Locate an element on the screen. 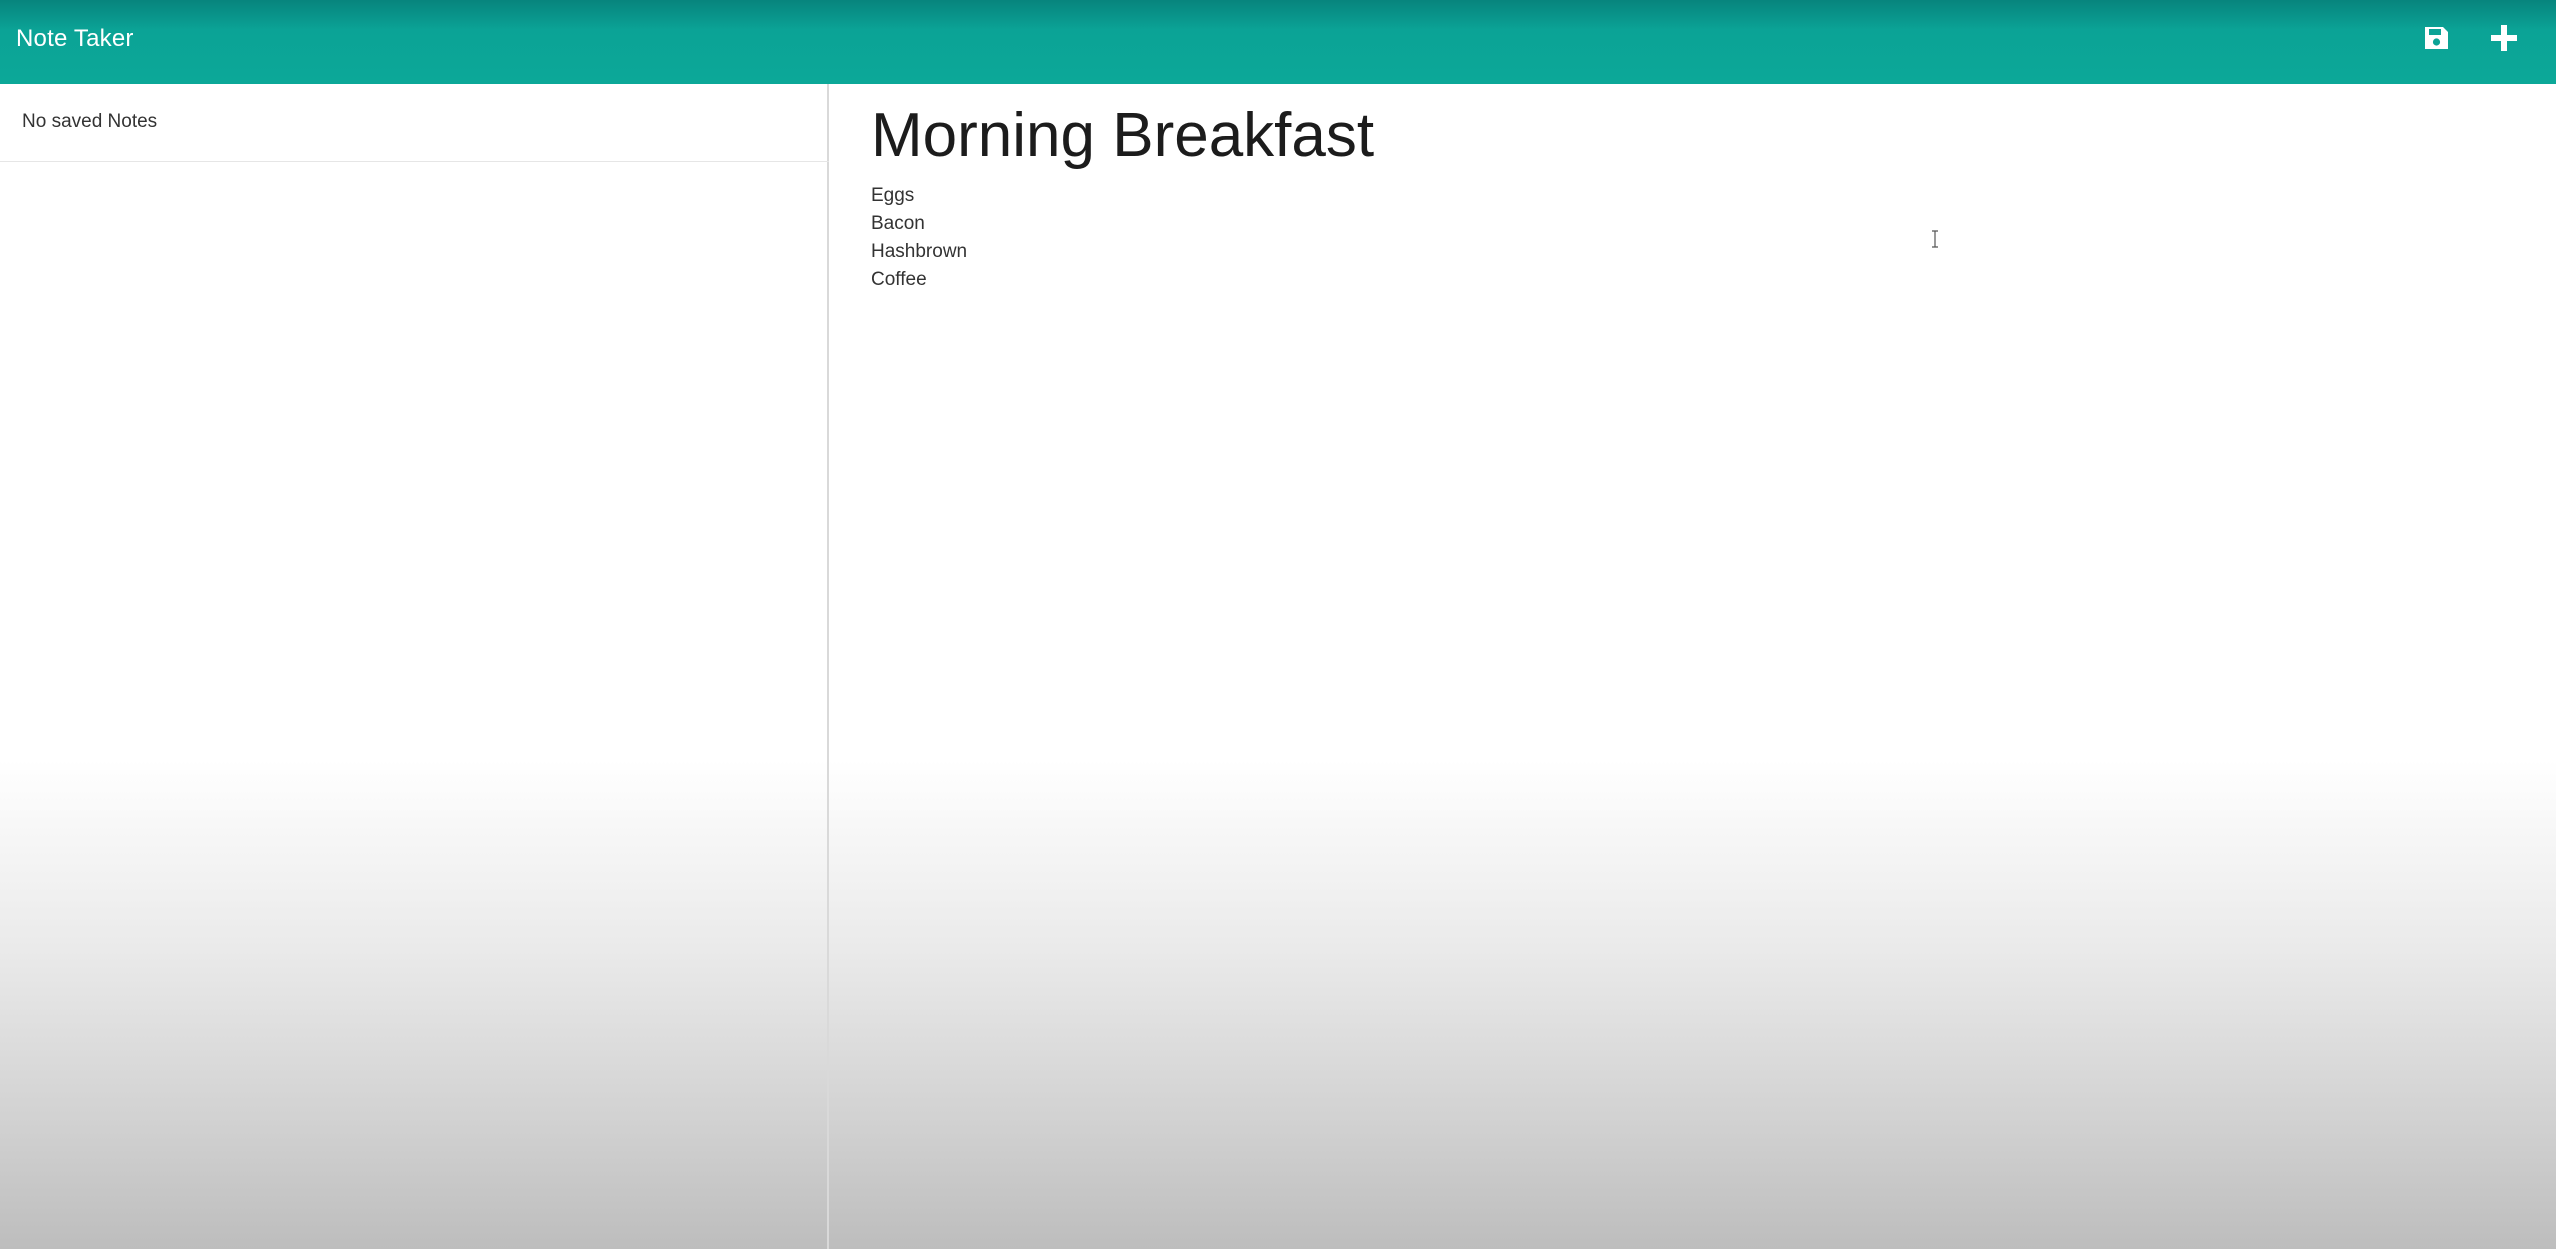 This screenshot has height=1249, width=2556. note-body-line: Coffee is located at coordinates (899, 279).